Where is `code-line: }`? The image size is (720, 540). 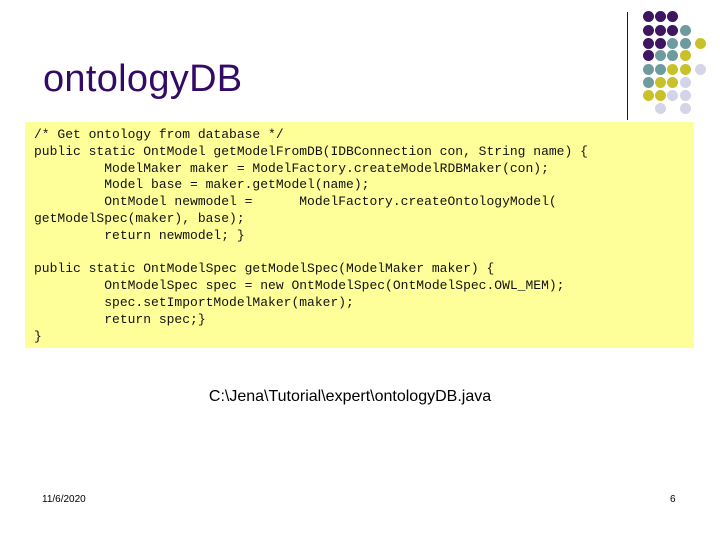 code-line: } is located at coordinates (38, 336).